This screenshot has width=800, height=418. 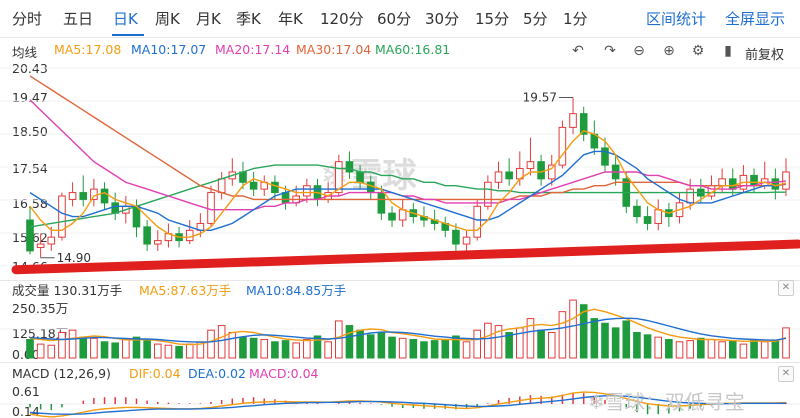 I want to click on zoom-out-icon: ⊖, so click(x=639, y=51).